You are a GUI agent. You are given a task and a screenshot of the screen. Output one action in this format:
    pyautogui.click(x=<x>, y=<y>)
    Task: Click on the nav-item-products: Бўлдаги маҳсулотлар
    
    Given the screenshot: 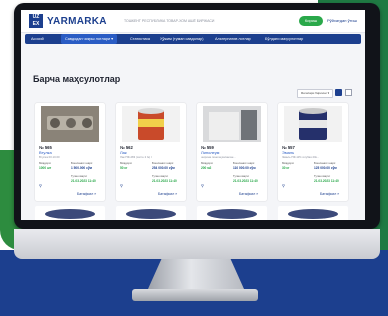 What is the action you would take?
    pyautogui.click(x=284, y=39)
    